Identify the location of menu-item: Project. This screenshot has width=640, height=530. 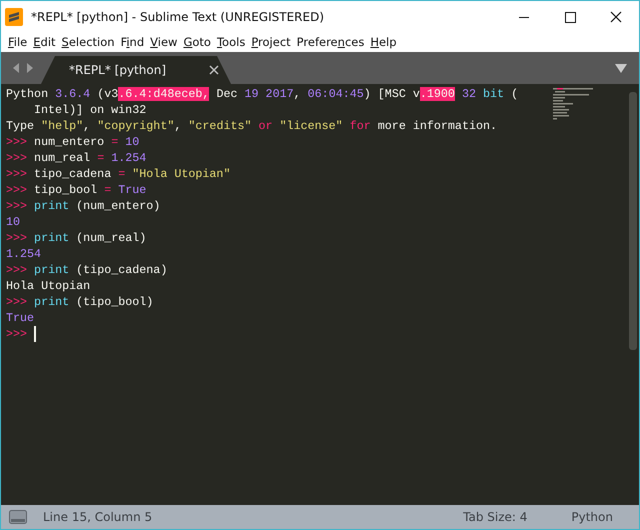
(271, 42).